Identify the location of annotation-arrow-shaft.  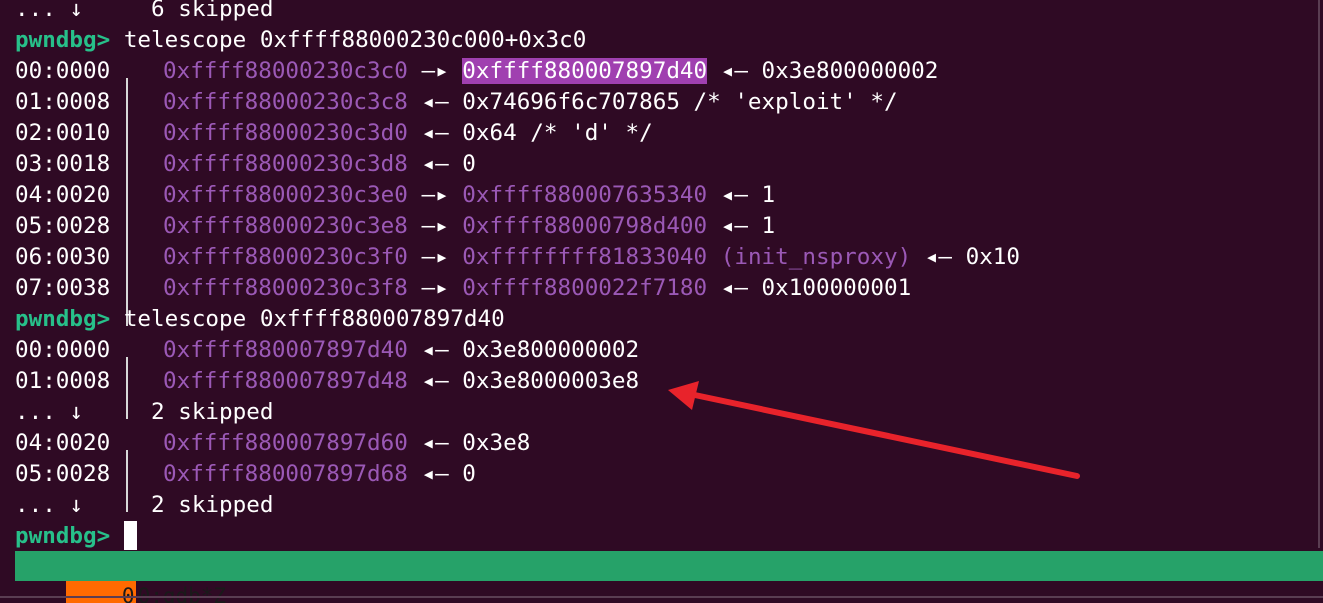
(883, 435).